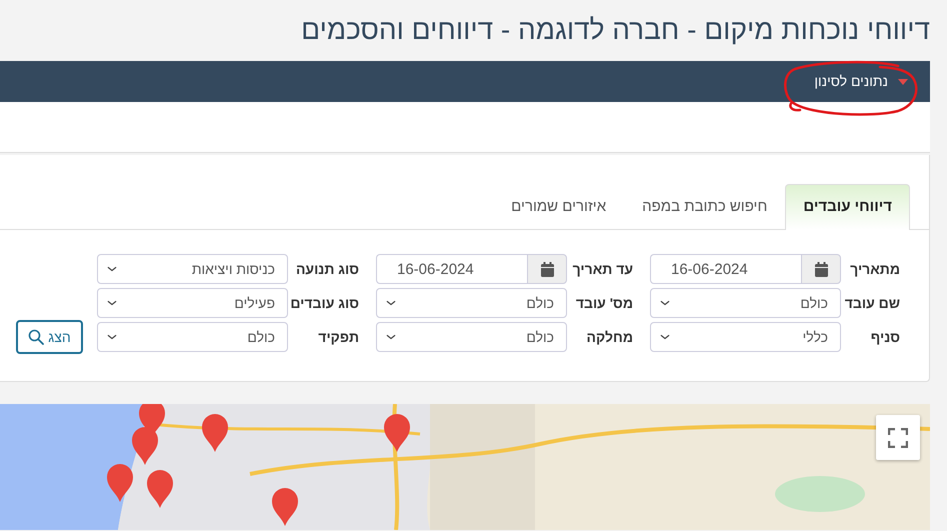 Image resolution: width=947 pixels, height=531 pixels. I want to click on fullscreen-icon, so click(898, 438).